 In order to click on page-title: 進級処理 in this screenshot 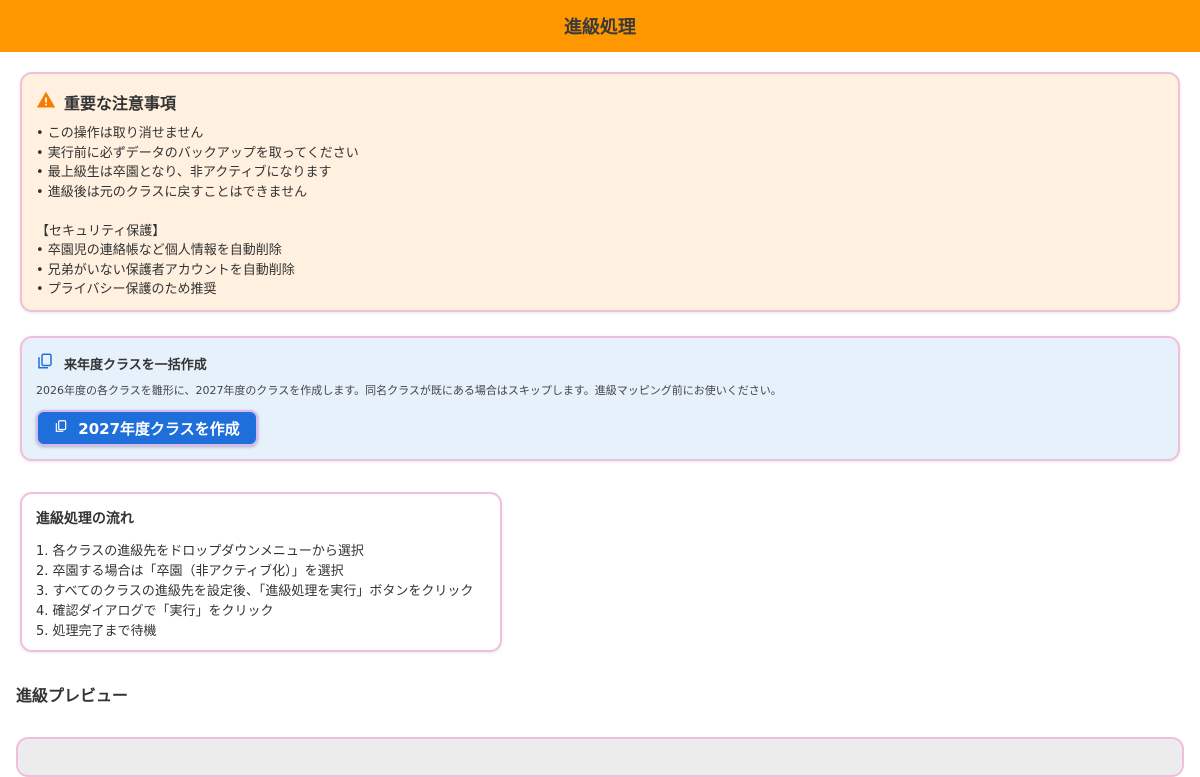, I will do `click(600, 27)`.